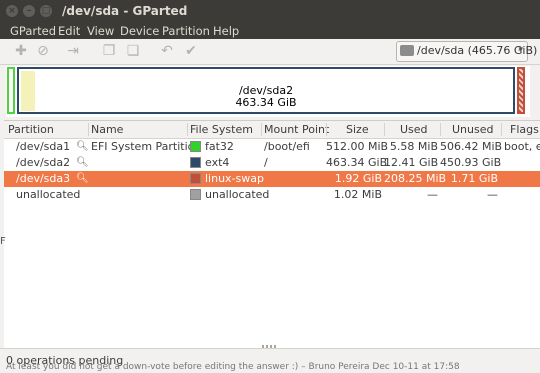 Image resolution: width=540 pixels, height=373 pixels. I want to click on window-title: /dev/sda - GParted, so click(125, 11).